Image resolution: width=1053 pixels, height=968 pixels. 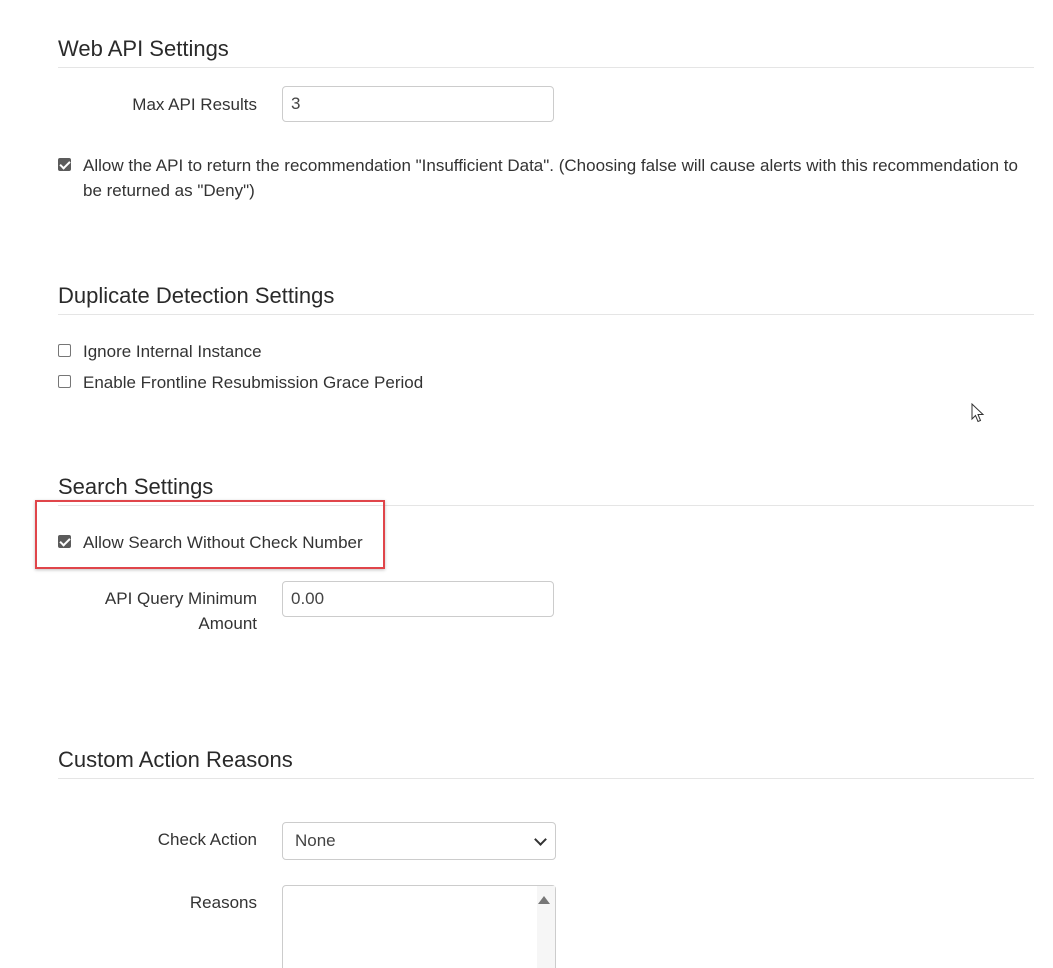 I want to click on reasons-label: Reasons, so click(x=223, y=902).